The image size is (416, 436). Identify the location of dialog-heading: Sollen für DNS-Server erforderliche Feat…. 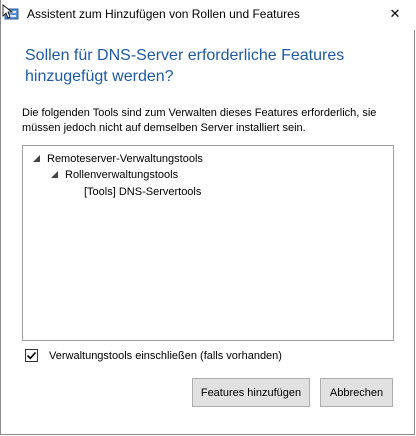
(185, 66).